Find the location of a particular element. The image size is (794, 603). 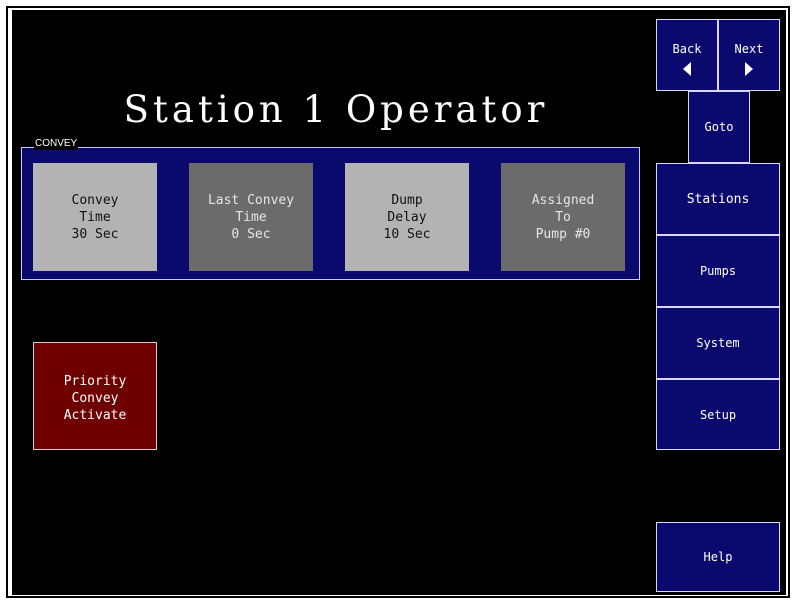

tile-value: 10 Sec is located at coordinates (407, 234).